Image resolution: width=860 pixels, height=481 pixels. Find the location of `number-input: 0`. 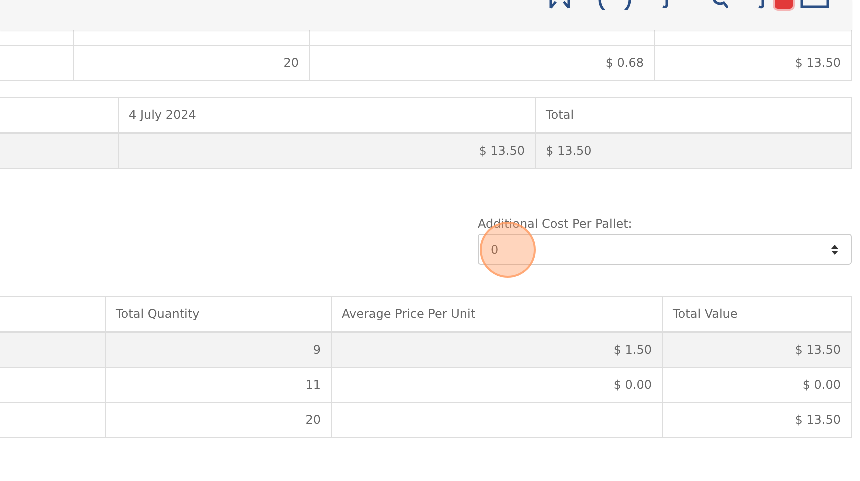

number-input: 0 is located at coordinates (665, 249).